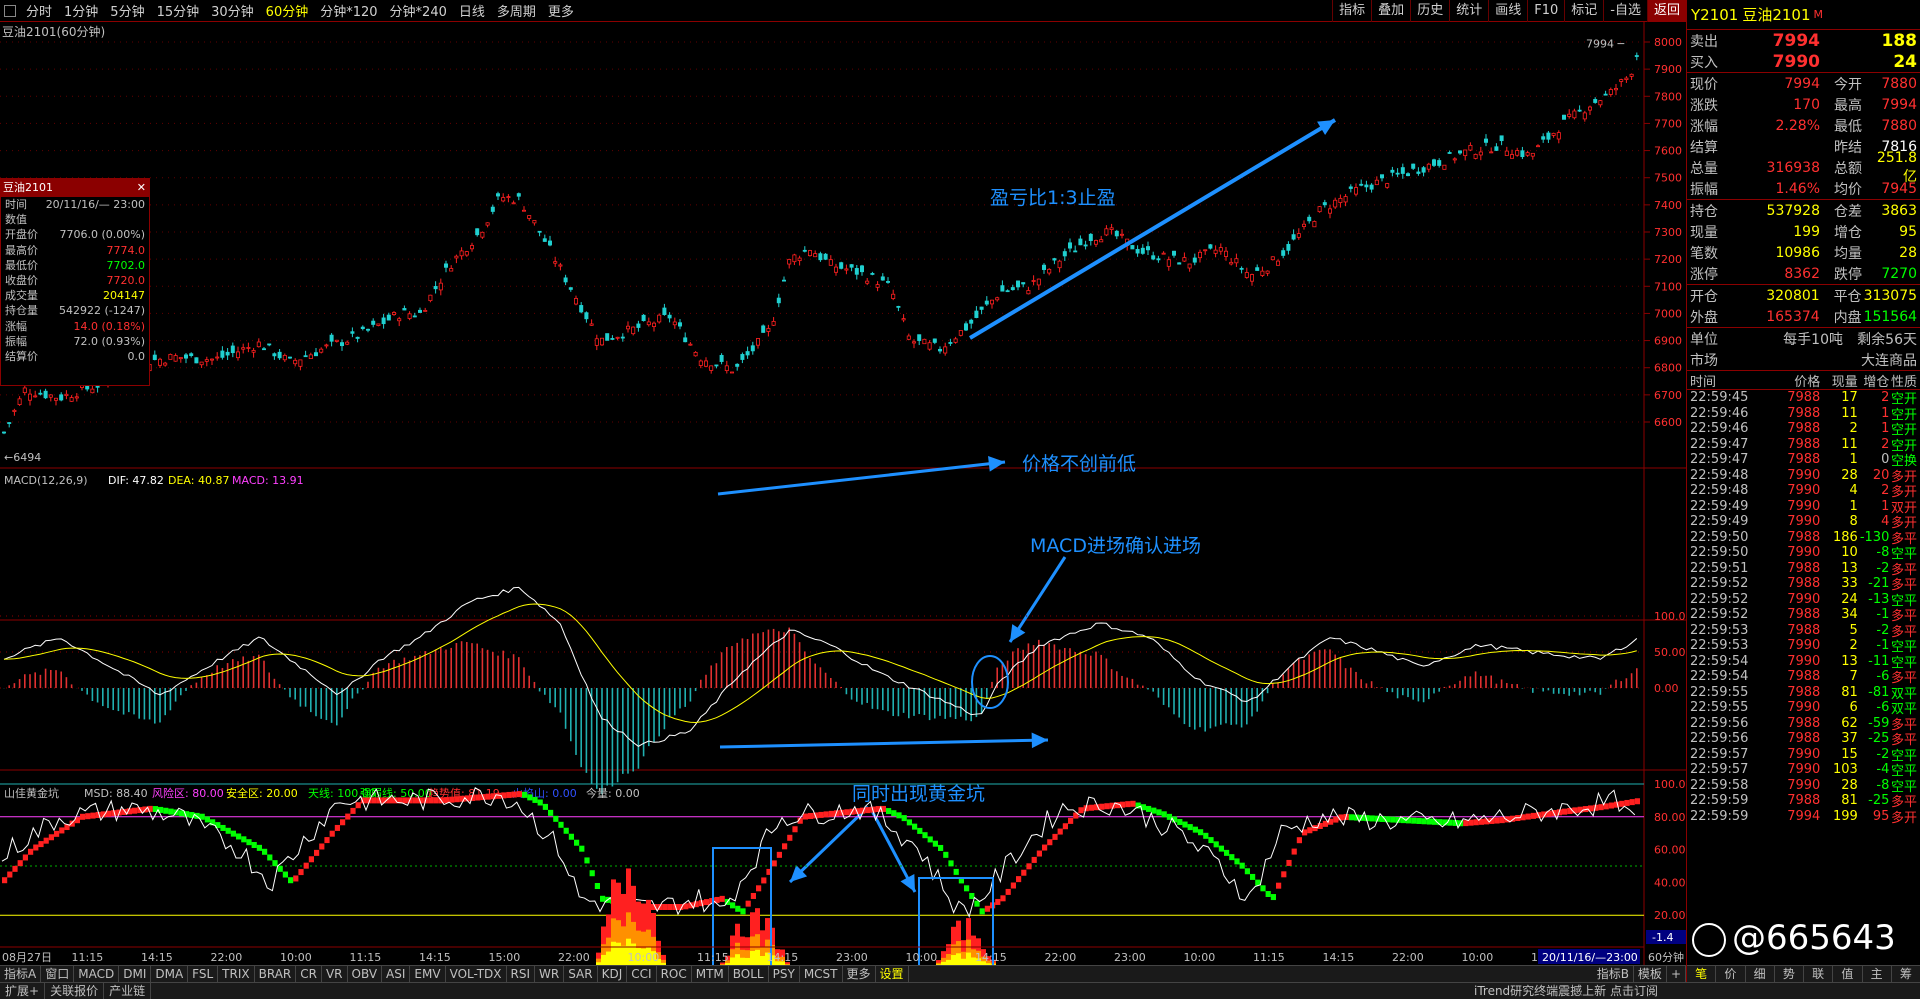 This screenshot has height=999, width=1920. Describe the element at coordinates (81, 10) in the screenshot. I see `period-1: 1分钟` at that location.